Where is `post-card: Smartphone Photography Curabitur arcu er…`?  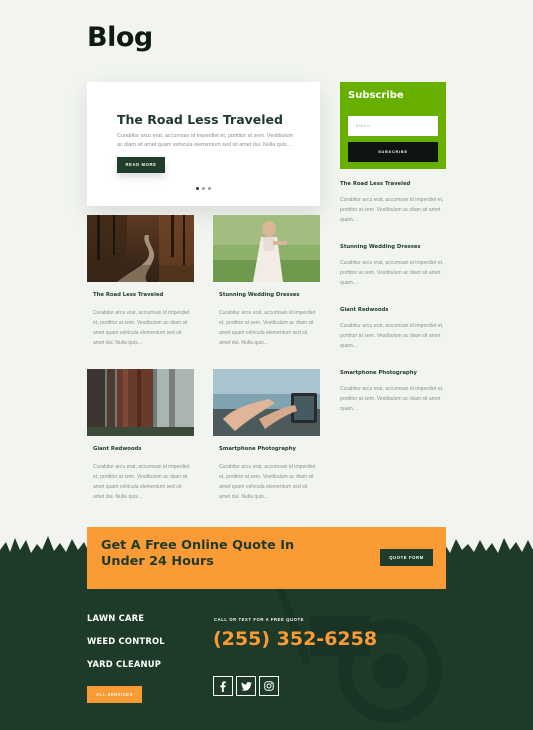 post-card: Smartphone Photography Curabitur arcu er… is located at coordinates (266, 435).